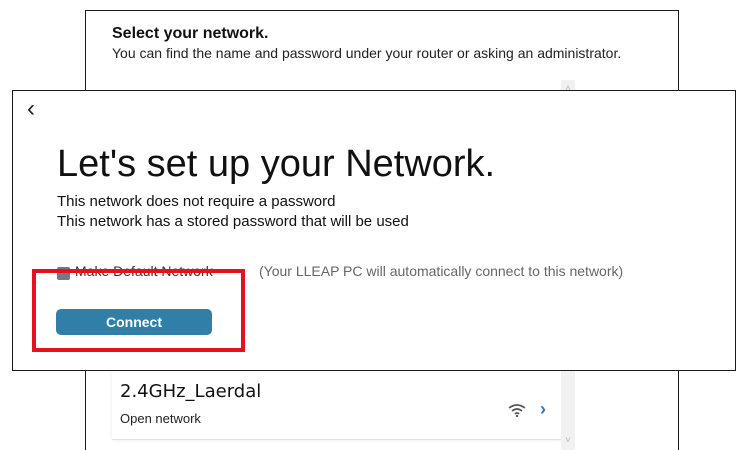 The width and height of the screenshot is (739, 450). Describe the element at coordinates (190, 33) in the screenshot. I see `network-selection-title: Select your network.` at that location.